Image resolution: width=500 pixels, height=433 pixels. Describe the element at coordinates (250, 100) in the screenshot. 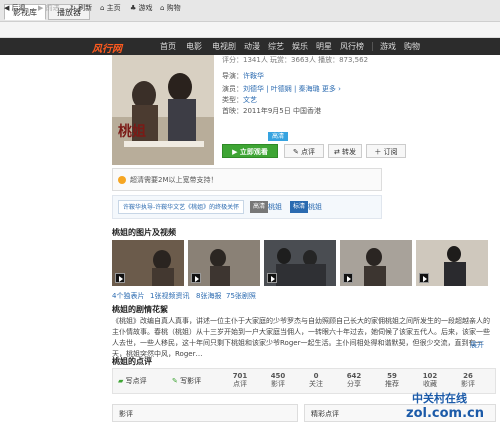

I see `genre-link: 文艺` at that location.